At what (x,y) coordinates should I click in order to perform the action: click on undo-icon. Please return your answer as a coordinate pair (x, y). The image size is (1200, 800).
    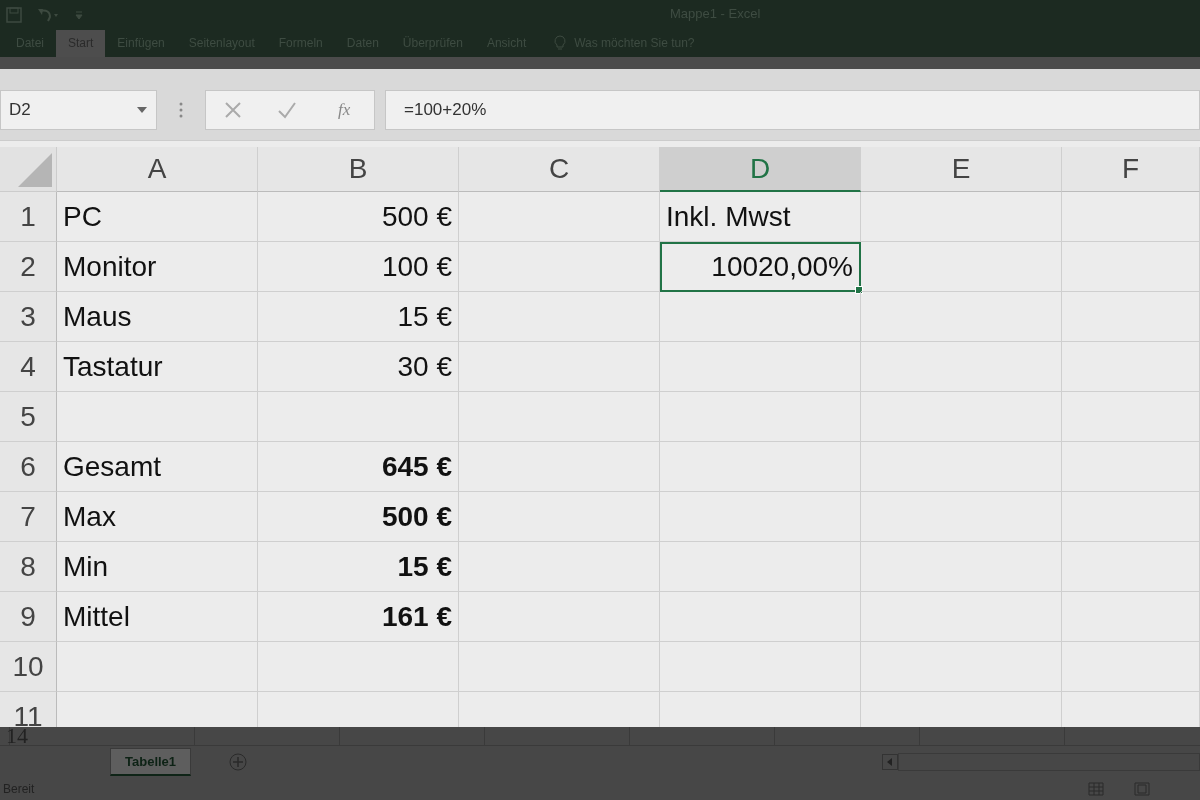
    Looking at the image, I should click on (48, 14).